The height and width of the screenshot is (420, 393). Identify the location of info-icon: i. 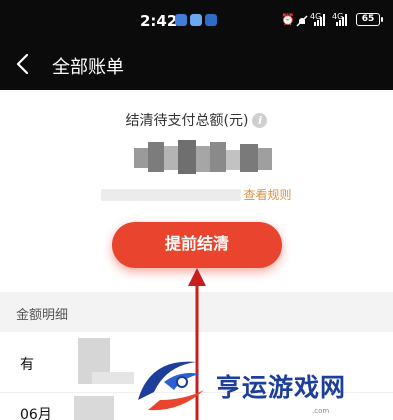
(260, 120).